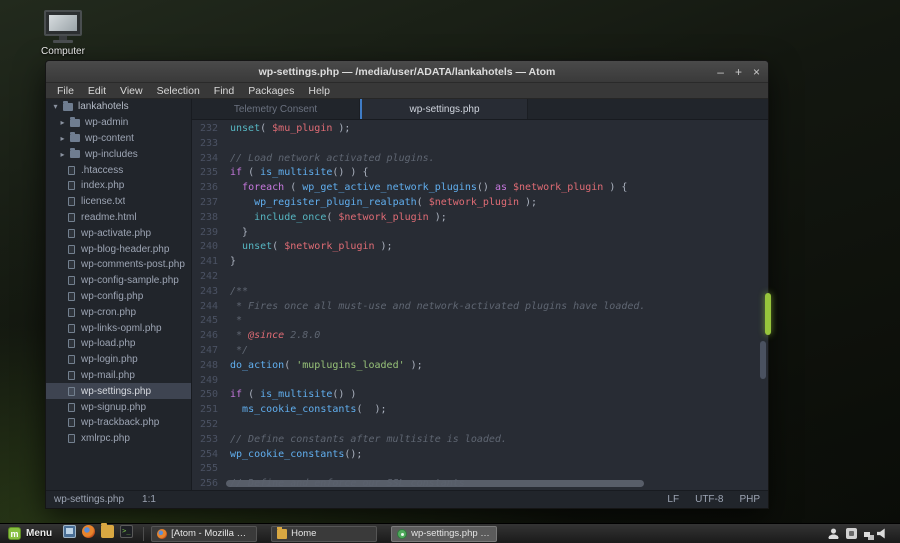  I want to click on user-icon, so click(833, 533).